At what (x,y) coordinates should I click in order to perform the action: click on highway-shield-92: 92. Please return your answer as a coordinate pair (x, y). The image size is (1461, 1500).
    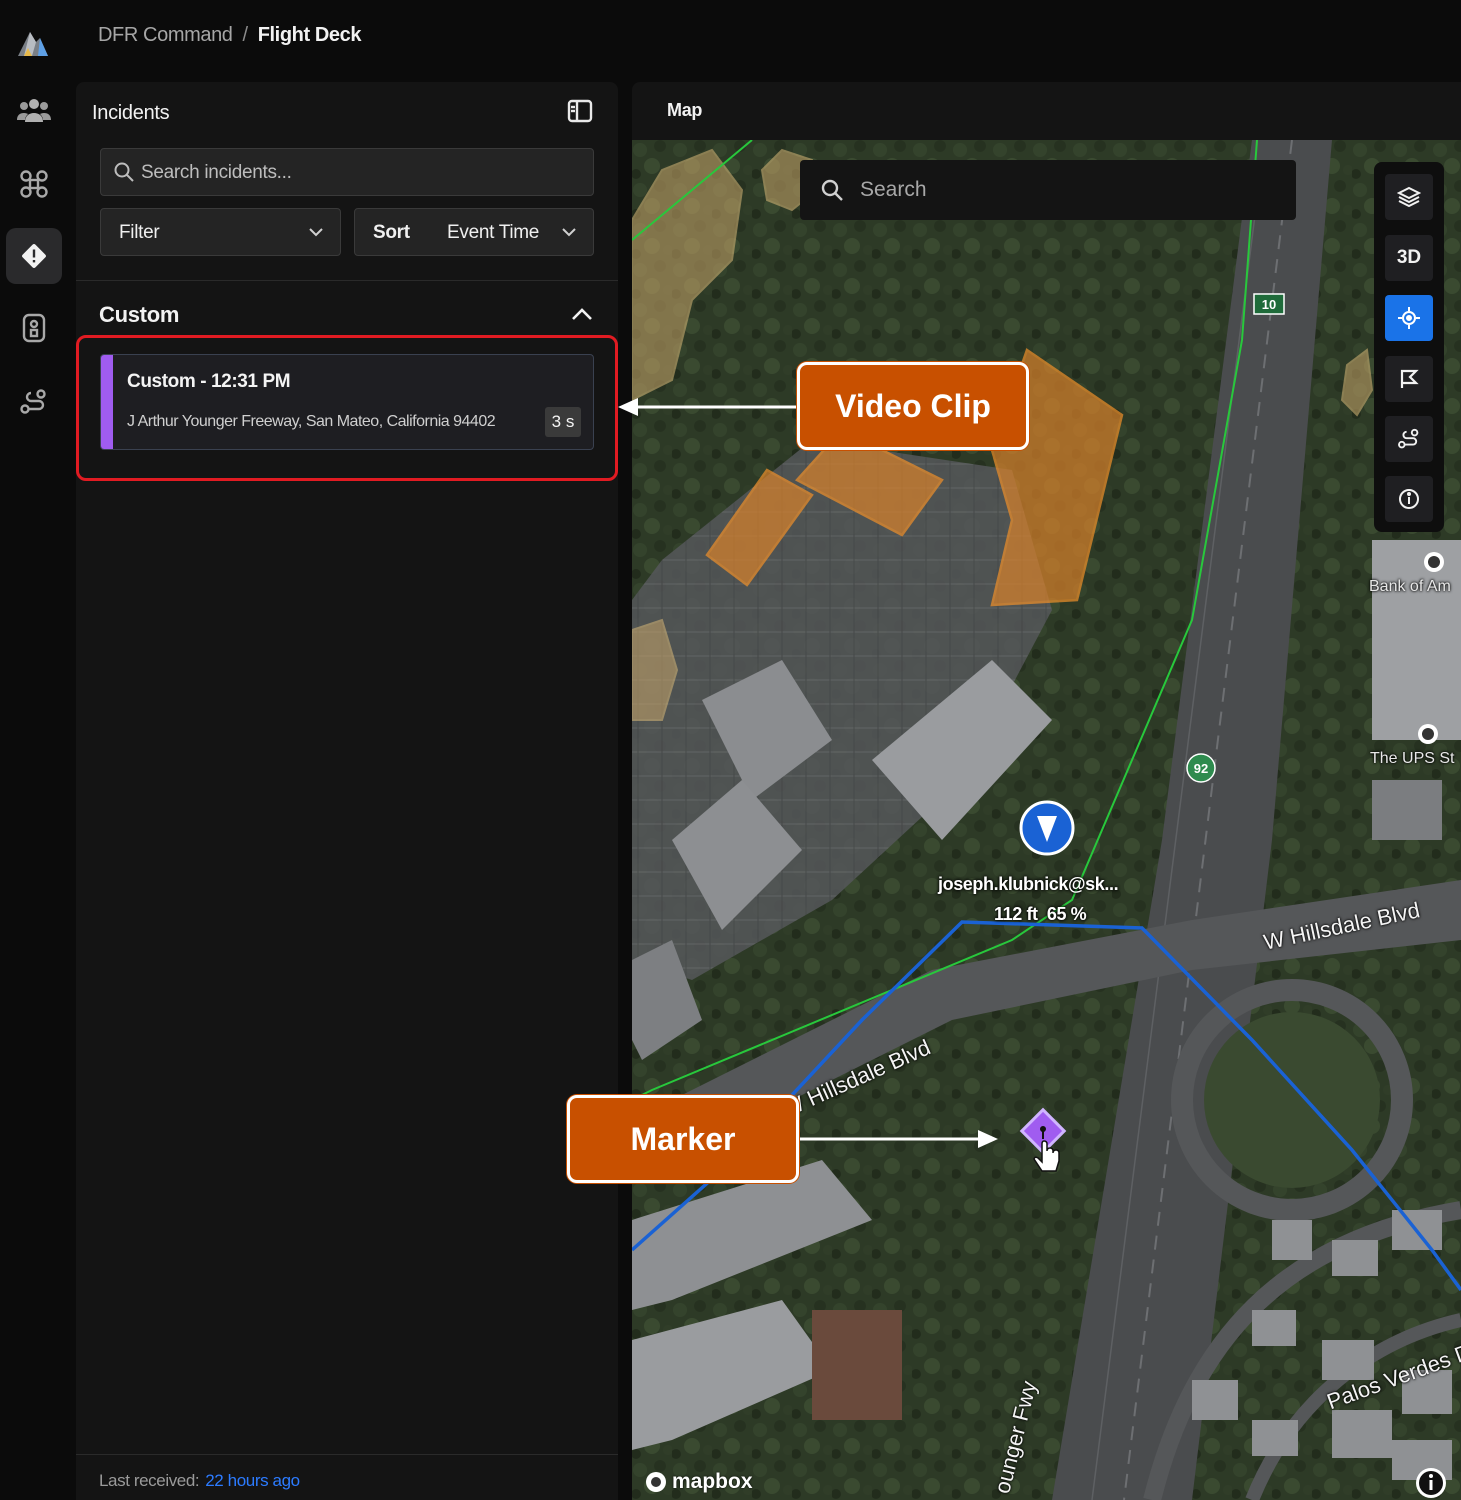
    Looking at the image, I should click on (1201, 768).